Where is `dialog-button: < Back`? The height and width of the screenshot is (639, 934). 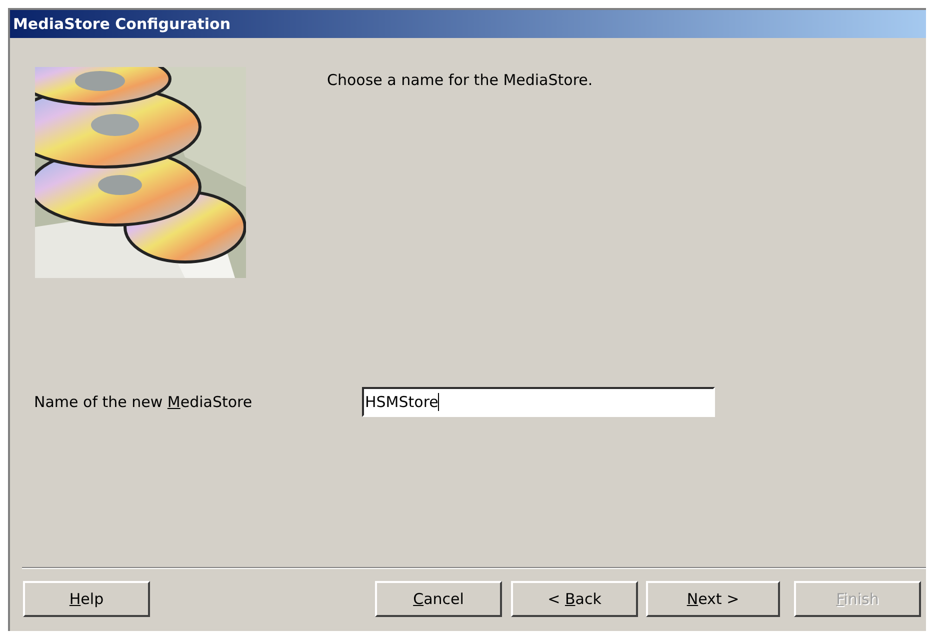
dialog-button: < Back is located at coordinates (574, 599).